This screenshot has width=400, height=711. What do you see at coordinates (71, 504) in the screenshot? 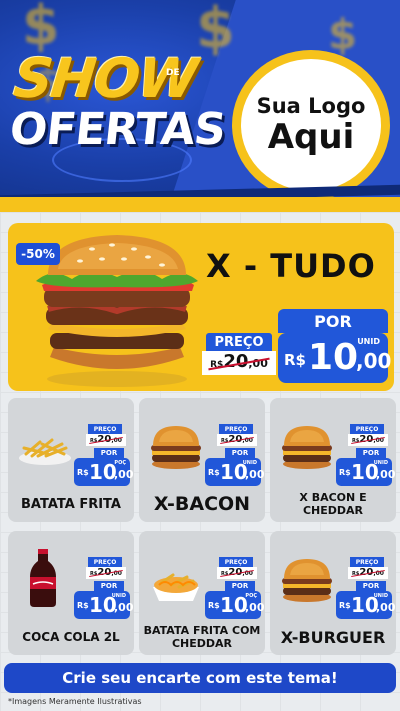
I see `product-name: BATATA FRITA` at bounding box center [71, 504].